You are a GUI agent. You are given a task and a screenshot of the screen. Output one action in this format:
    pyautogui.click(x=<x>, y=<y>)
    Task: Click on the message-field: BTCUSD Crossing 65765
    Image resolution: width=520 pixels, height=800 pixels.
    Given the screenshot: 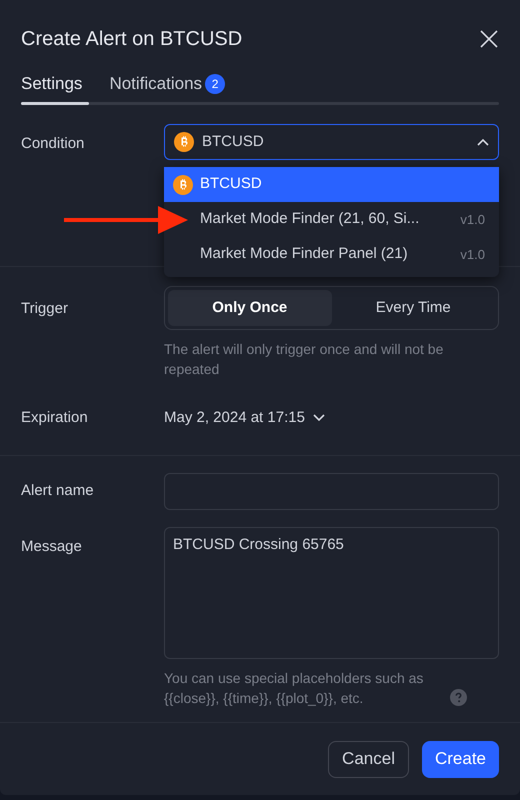 What is the action you would take?
    pyautogui.click(x=331, y=592)
    